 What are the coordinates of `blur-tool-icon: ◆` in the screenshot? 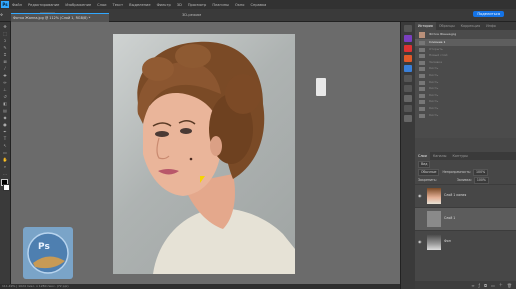 It's located at (5, 117).